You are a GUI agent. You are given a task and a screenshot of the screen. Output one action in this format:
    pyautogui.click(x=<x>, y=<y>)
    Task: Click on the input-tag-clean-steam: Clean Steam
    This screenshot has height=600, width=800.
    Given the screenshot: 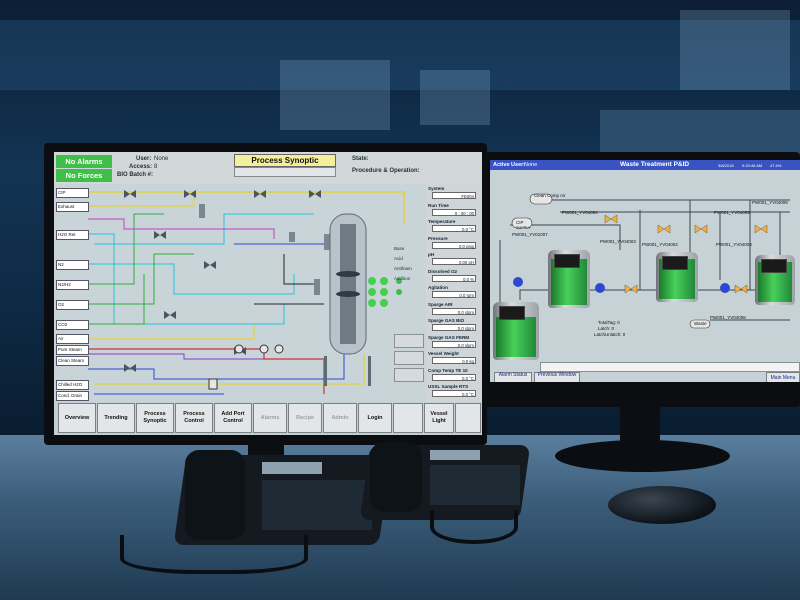 What is the action you would take?
    pyautogui.click(x=72, y=361)
    